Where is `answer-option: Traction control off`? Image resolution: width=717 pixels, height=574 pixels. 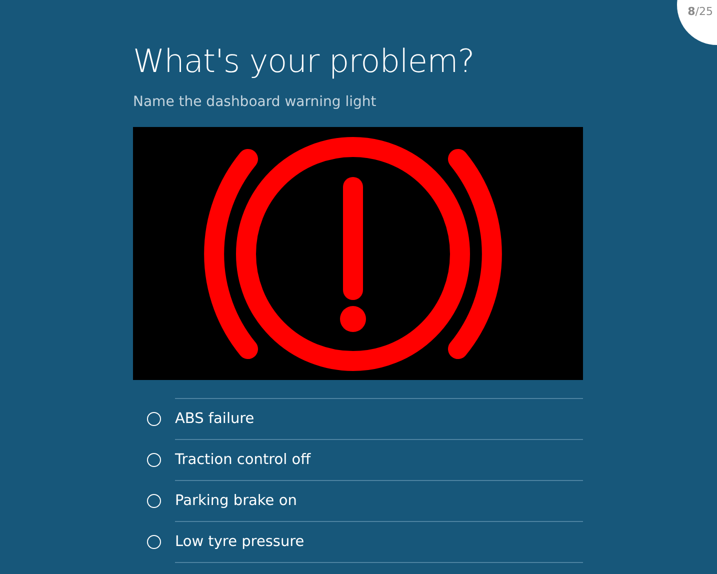
answer-option: Traction control off is located at coordinates (379, 461).